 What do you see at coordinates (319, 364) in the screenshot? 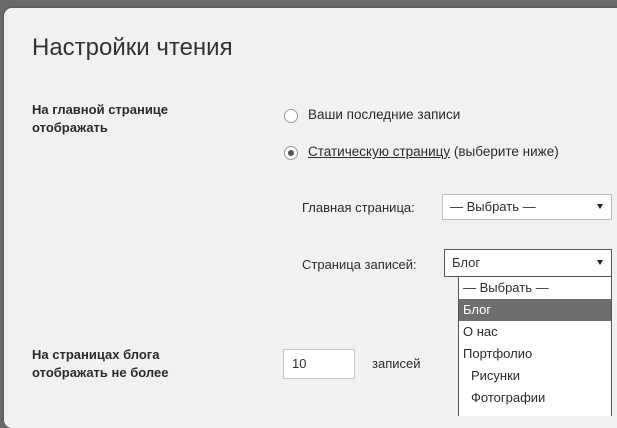
I see `posts-per-page-input: 10` at bounding box center [319, 364].